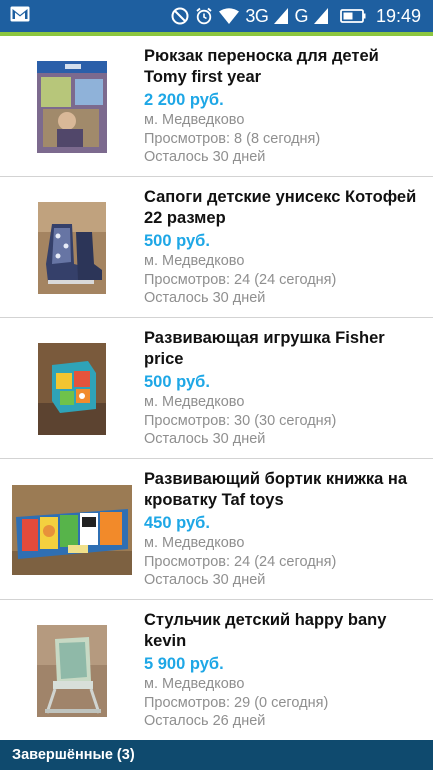 This screenshot has height=770, width=433. Describe the element at coordinates (216, 16) in the screenshot. I see `status-bar: 3G G 19:49` at that location.